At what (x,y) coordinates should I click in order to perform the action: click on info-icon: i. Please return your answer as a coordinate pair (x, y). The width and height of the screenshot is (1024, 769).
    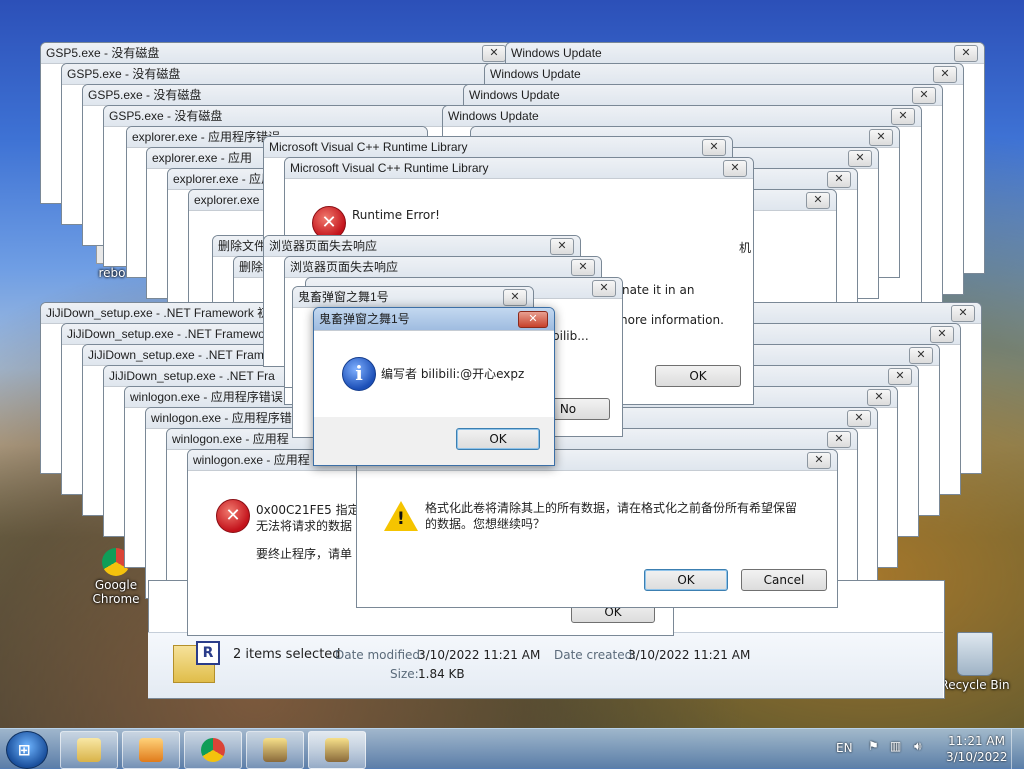
    Looking at the image, I should click on (359, 374).